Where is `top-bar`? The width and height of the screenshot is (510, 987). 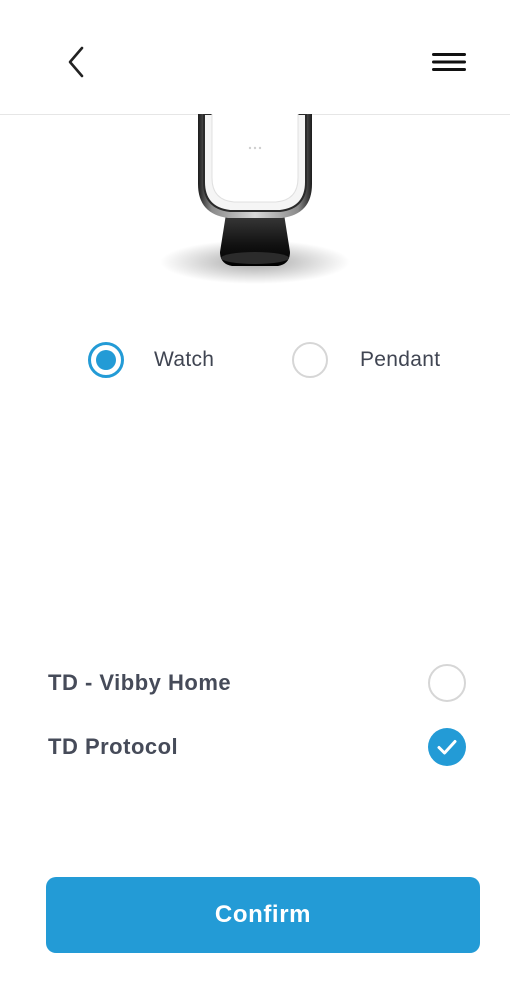 top-bar is located at coordinates (255, 57).